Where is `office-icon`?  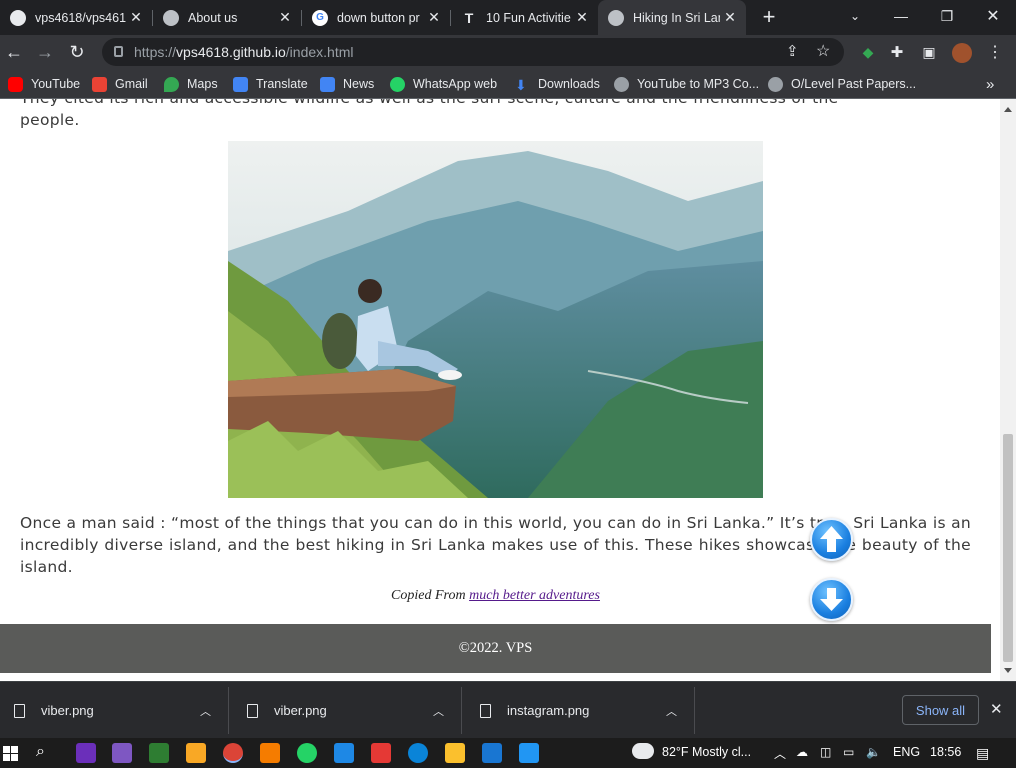 office-icon is located at coordinates (381, 753).